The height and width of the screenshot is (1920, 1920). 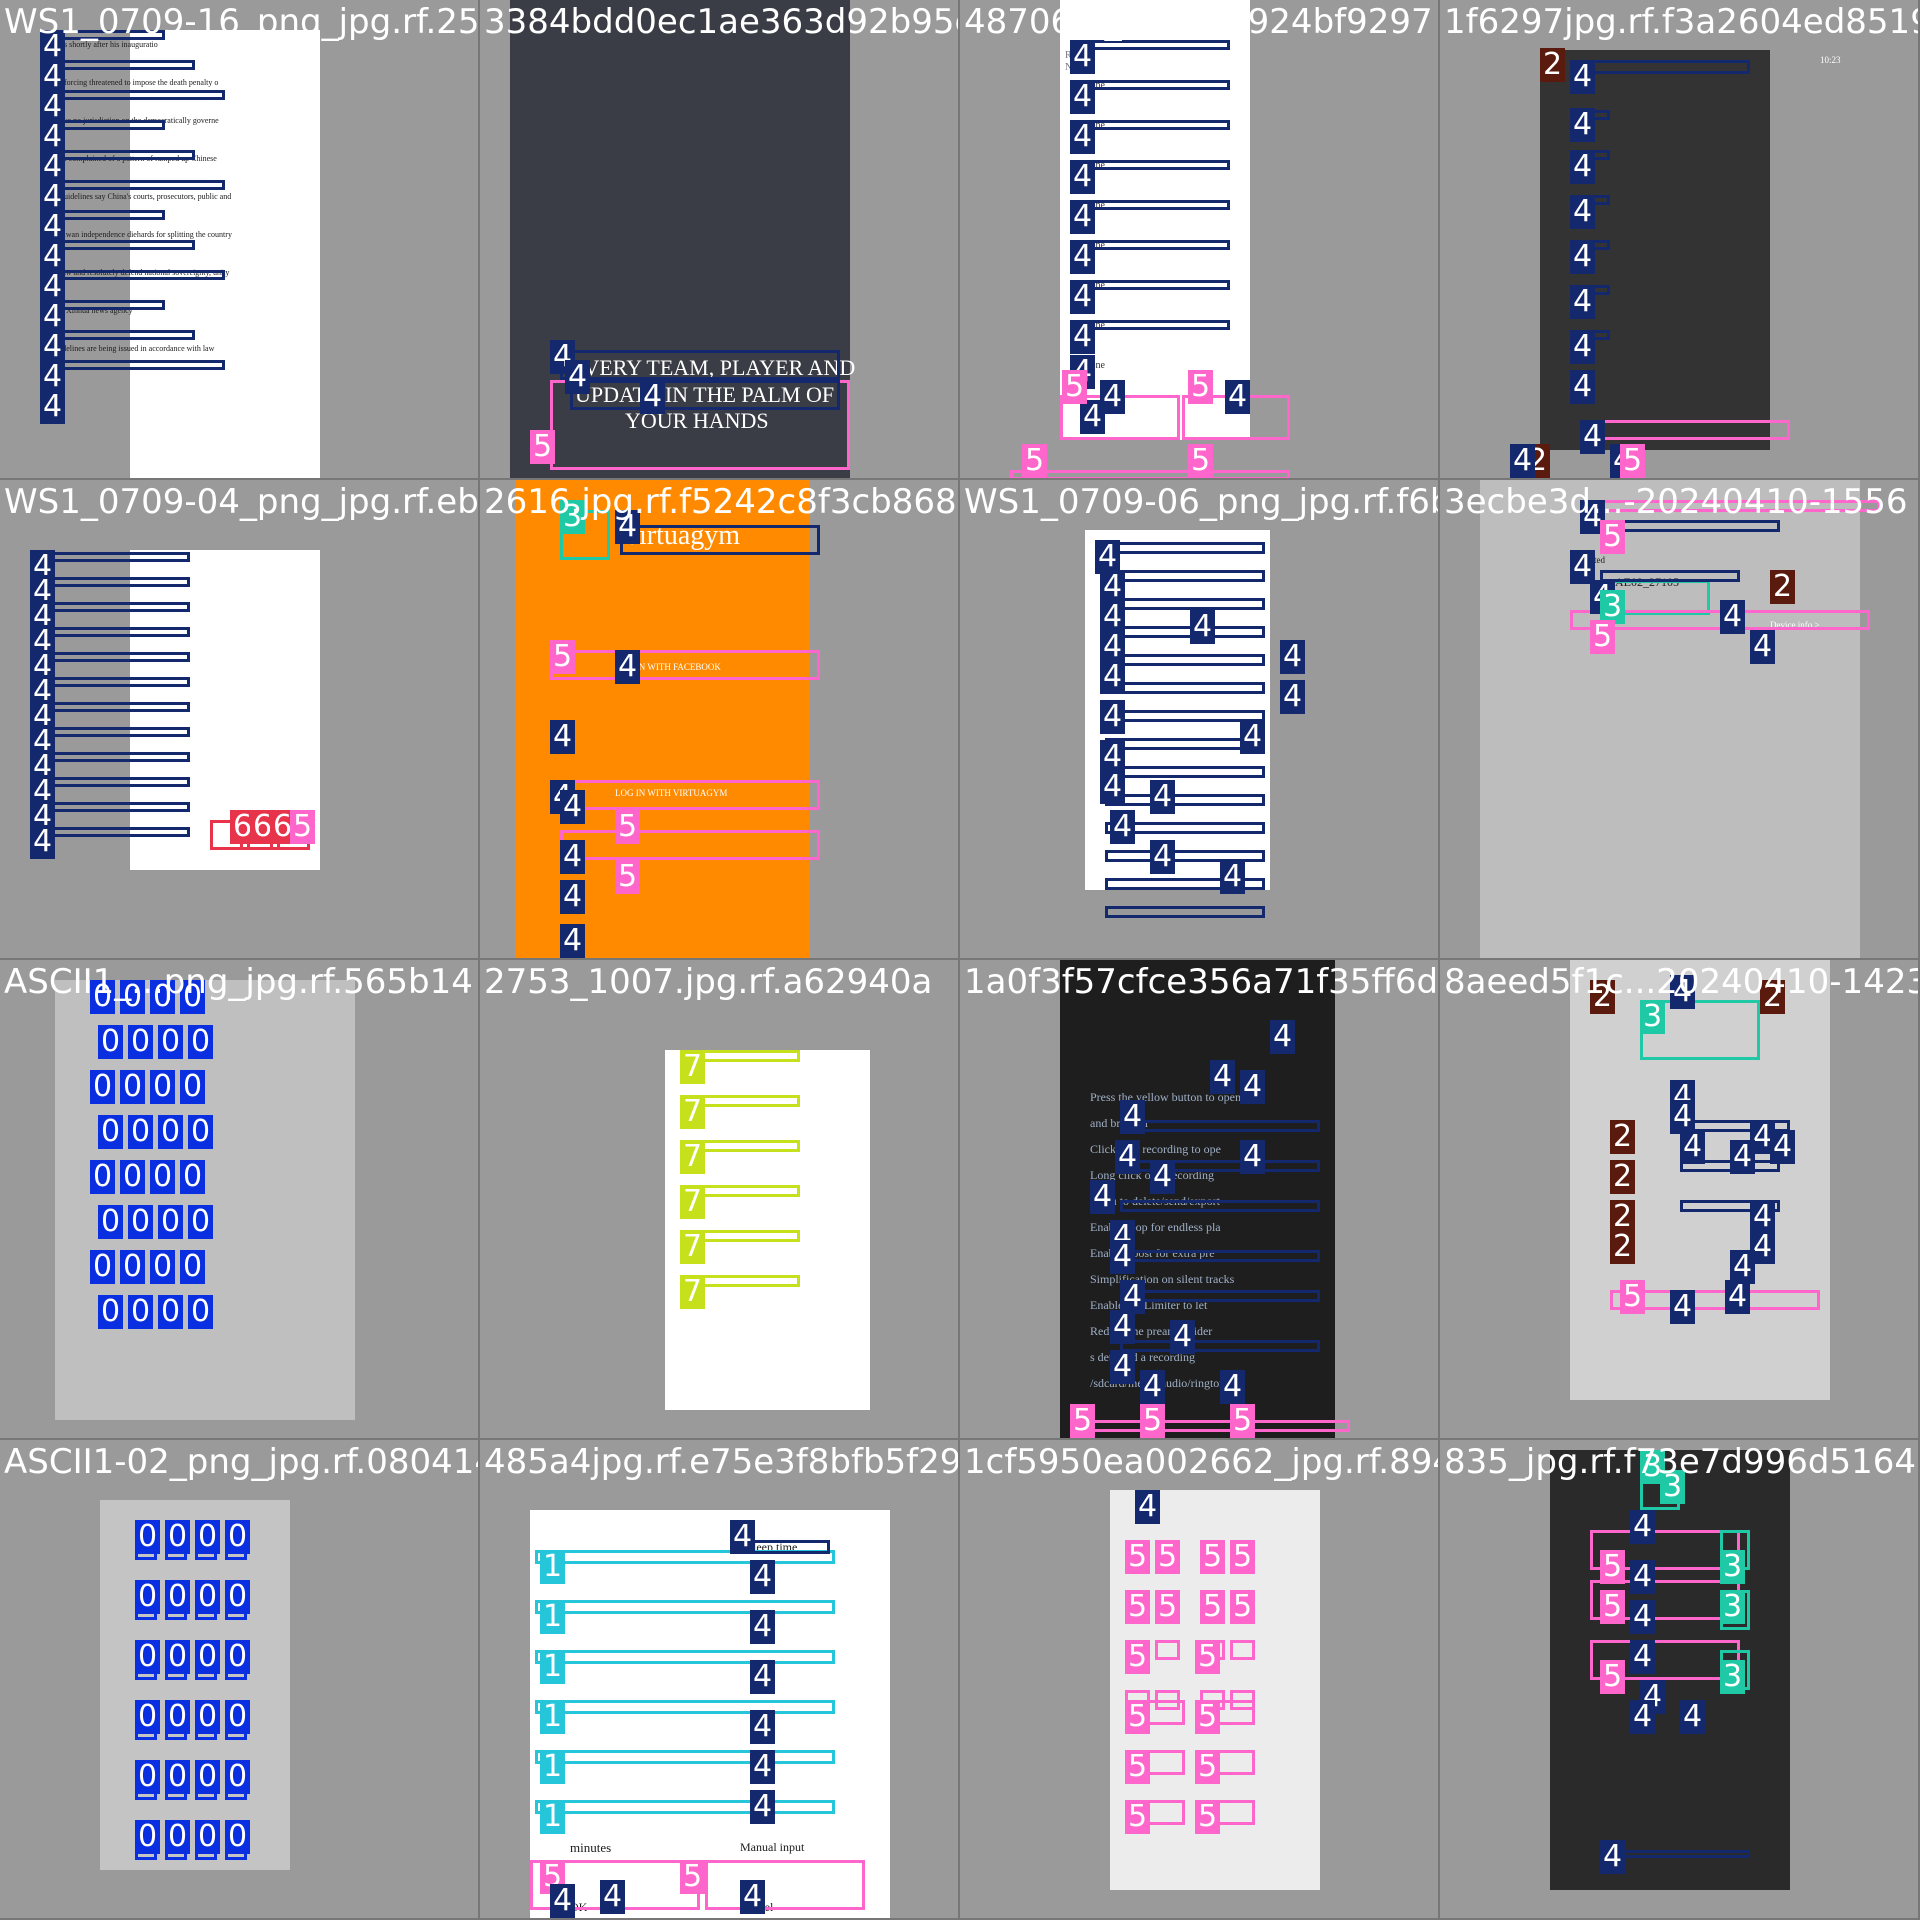 I want to click on screen-text: 10:23, so click(x=1830, y=60).